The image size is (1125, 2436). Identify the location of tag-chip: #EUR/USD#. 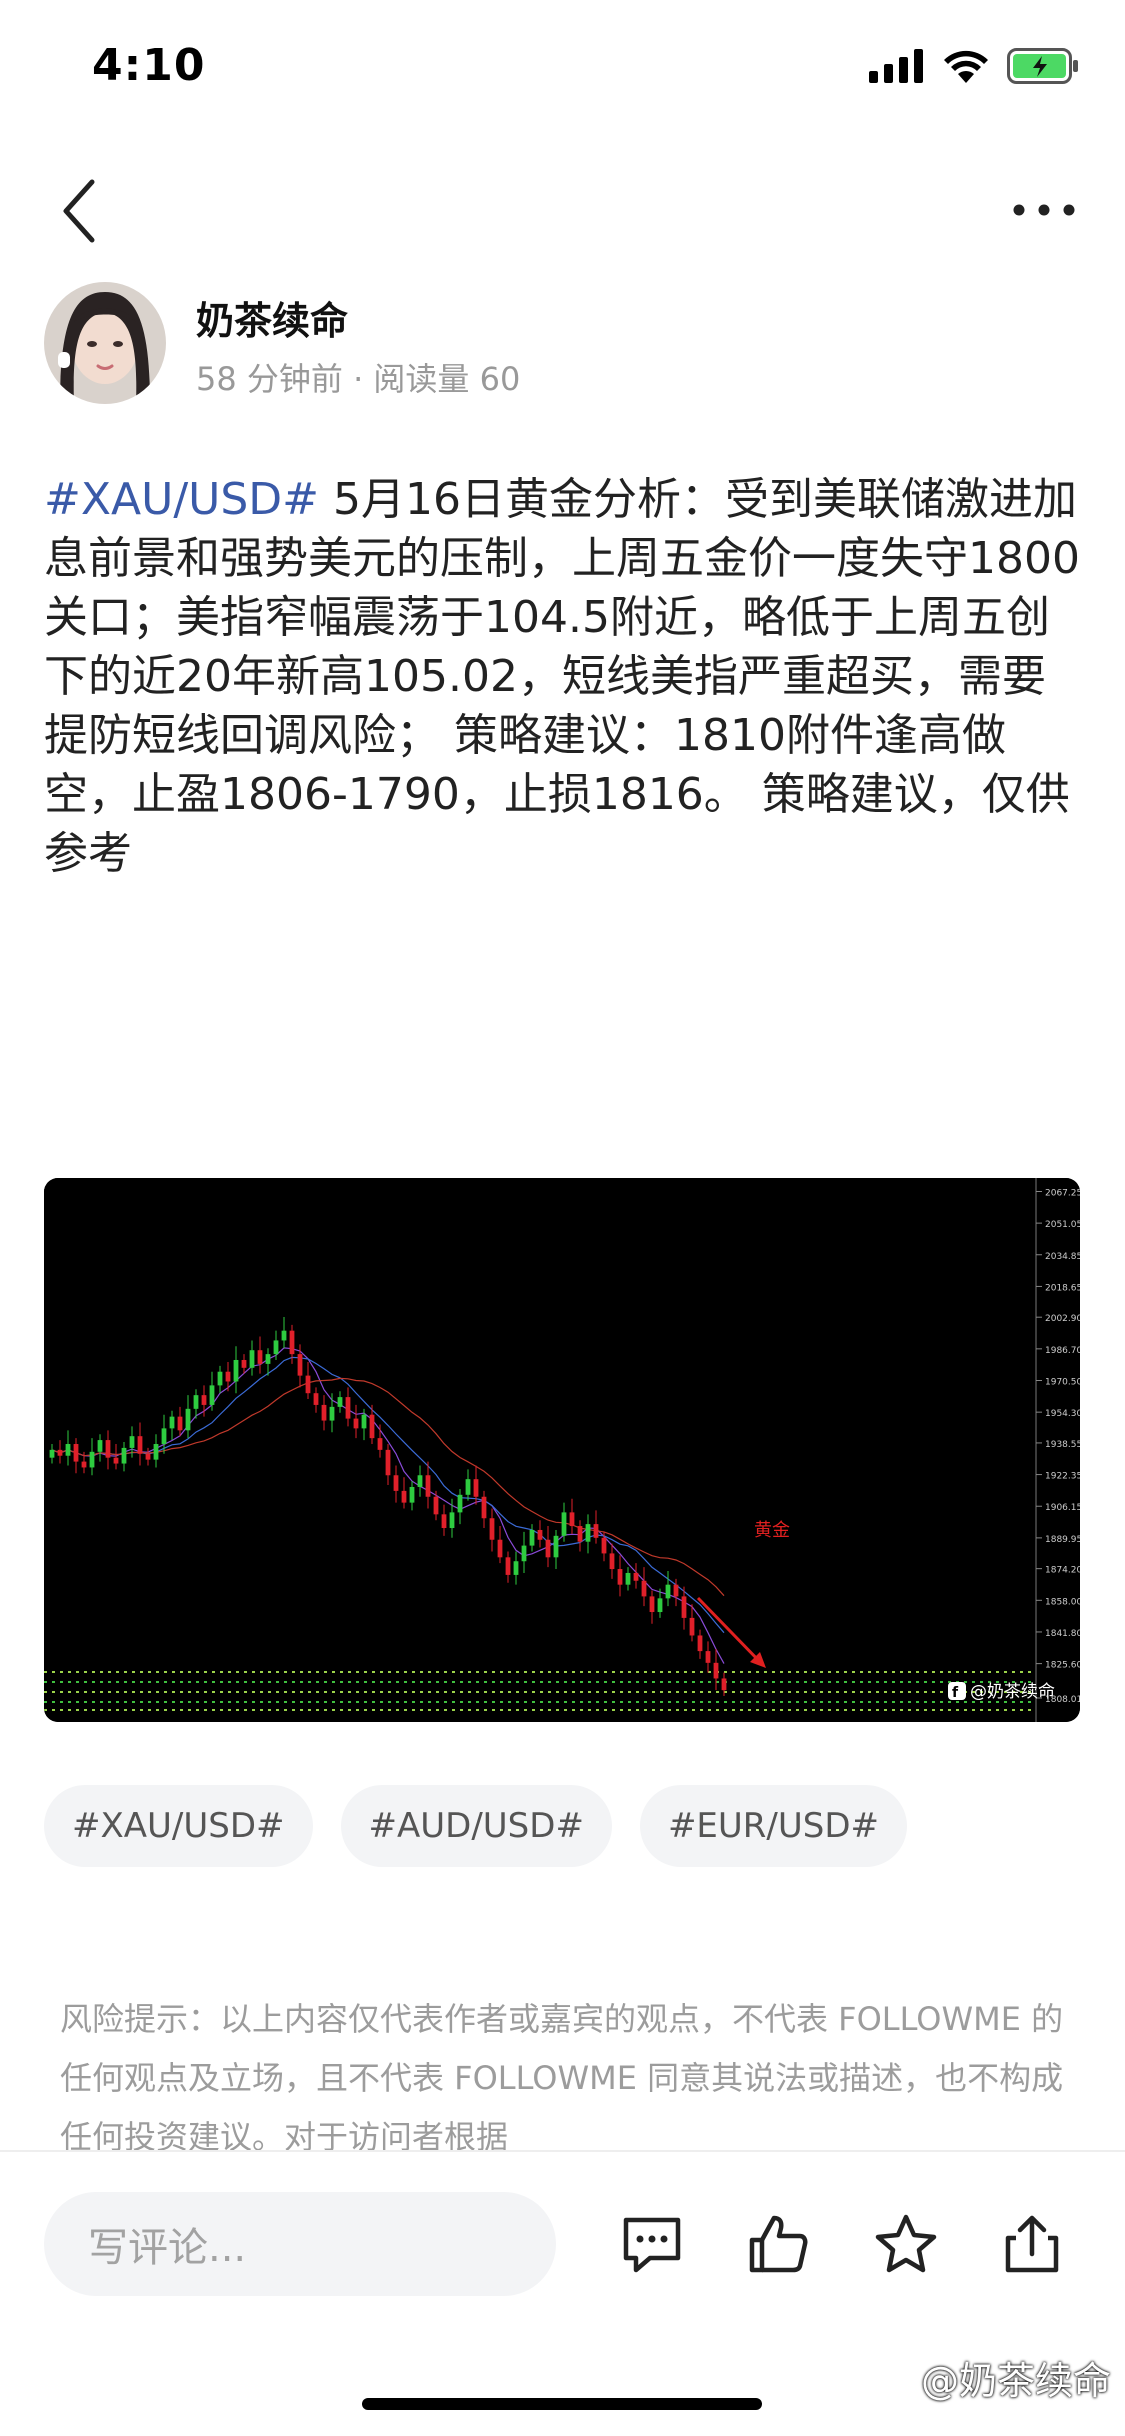
(773, 1826).